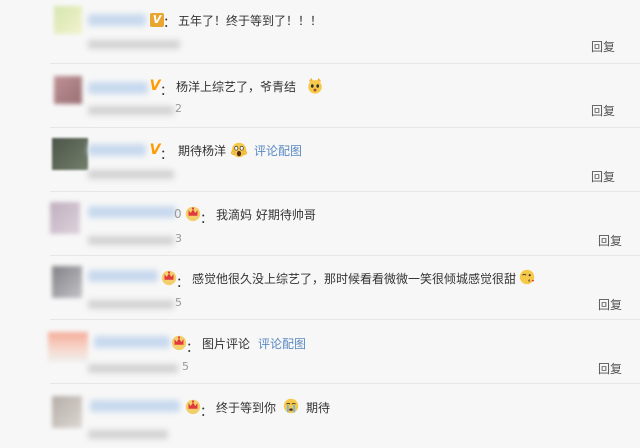 The width and height of the screenshot is (640, 448). I want to click on verified-v-badge-icon: V, so click(157, 20).